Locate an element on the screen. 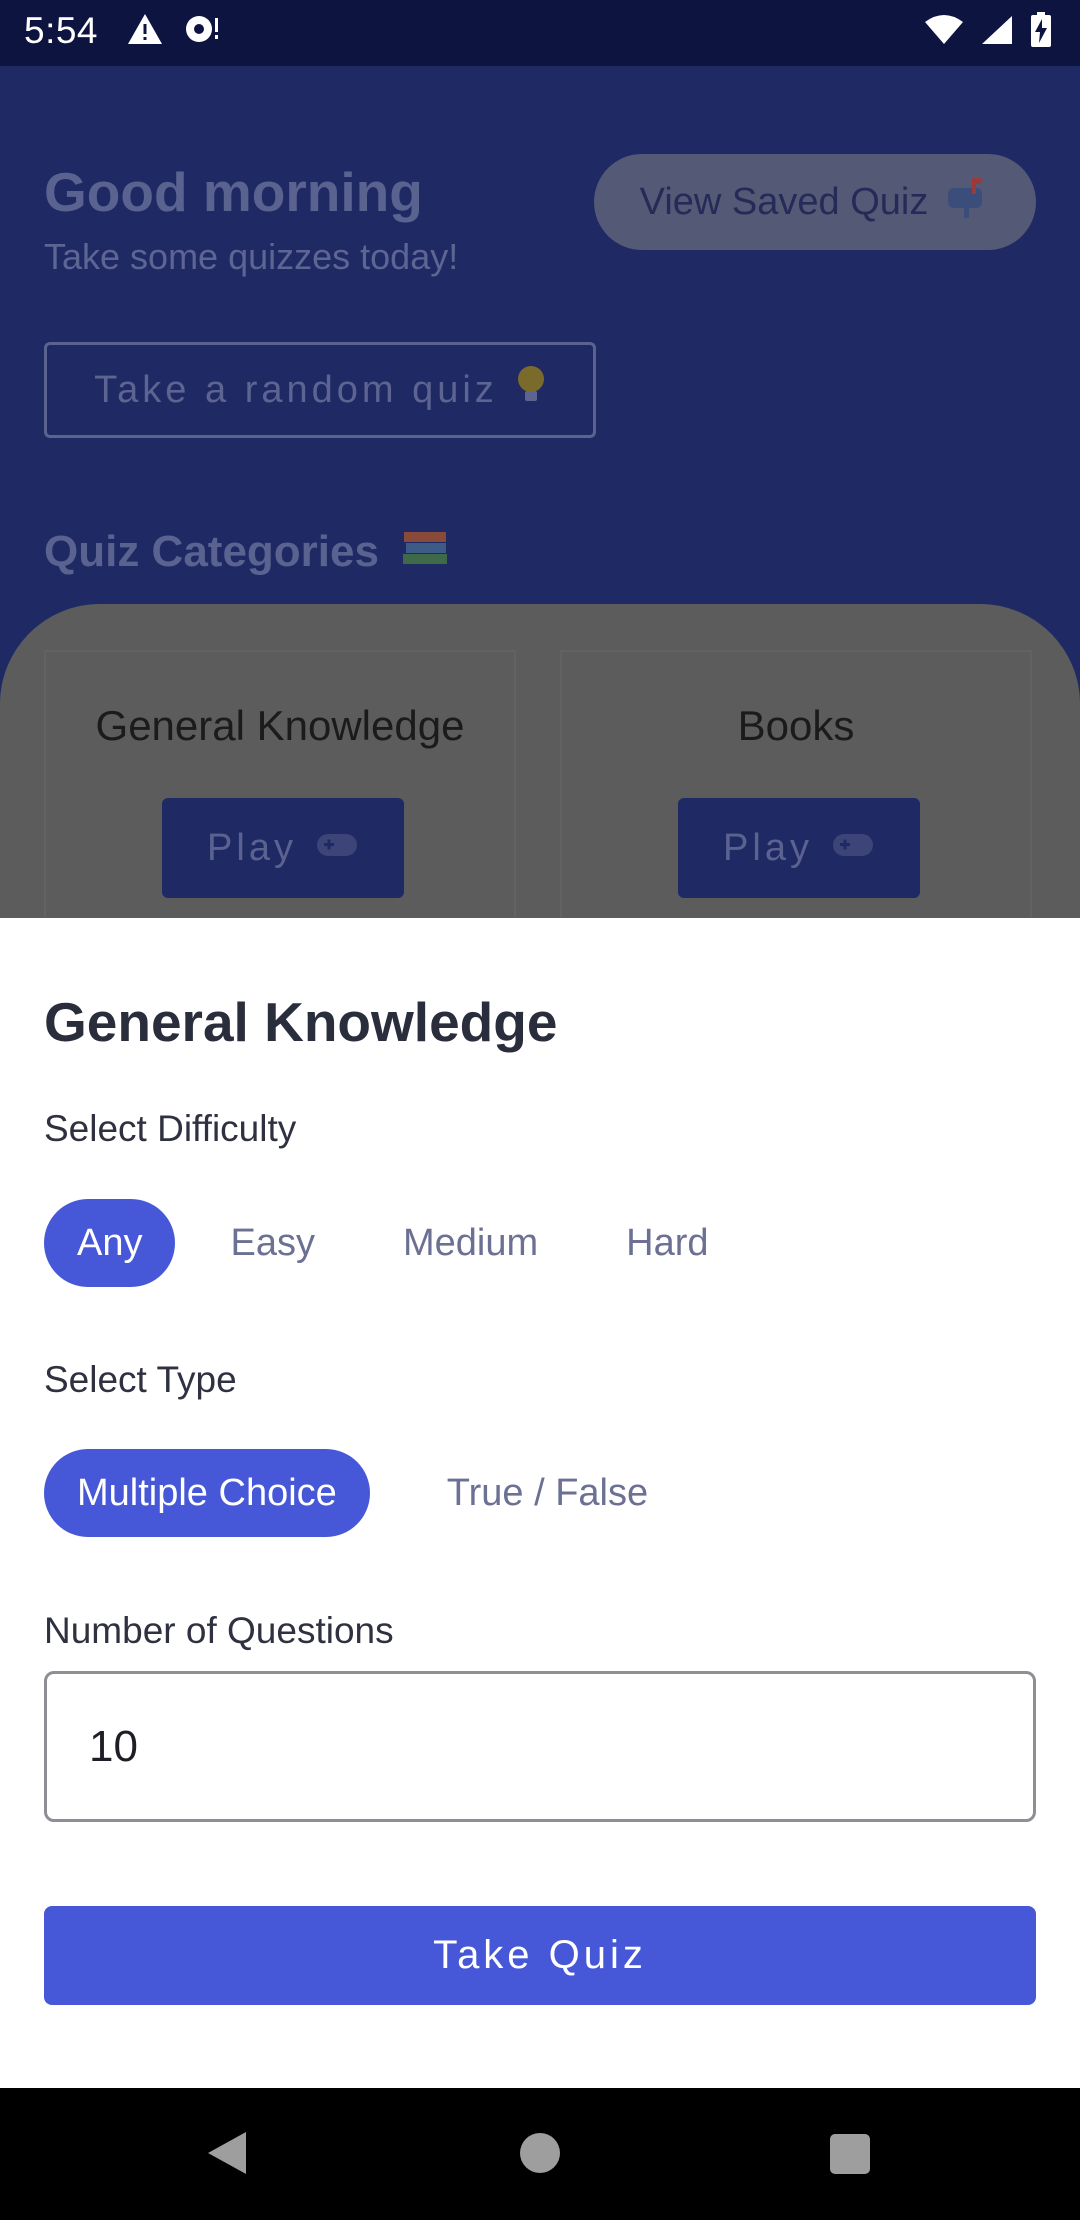 Image resolution: width=1080 pixels, height=2220 pixels. sync-alert-icon is located at coordinates (202, 31).